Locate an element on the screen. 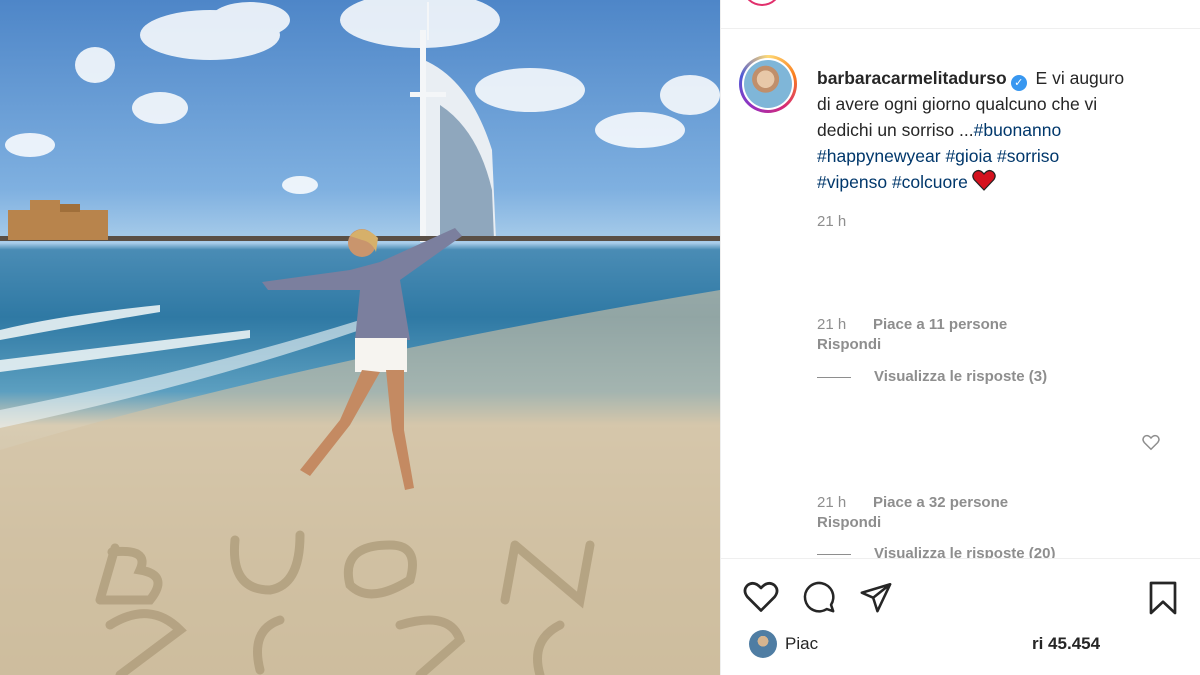  author-avatar is located at coordinates (768, 84).